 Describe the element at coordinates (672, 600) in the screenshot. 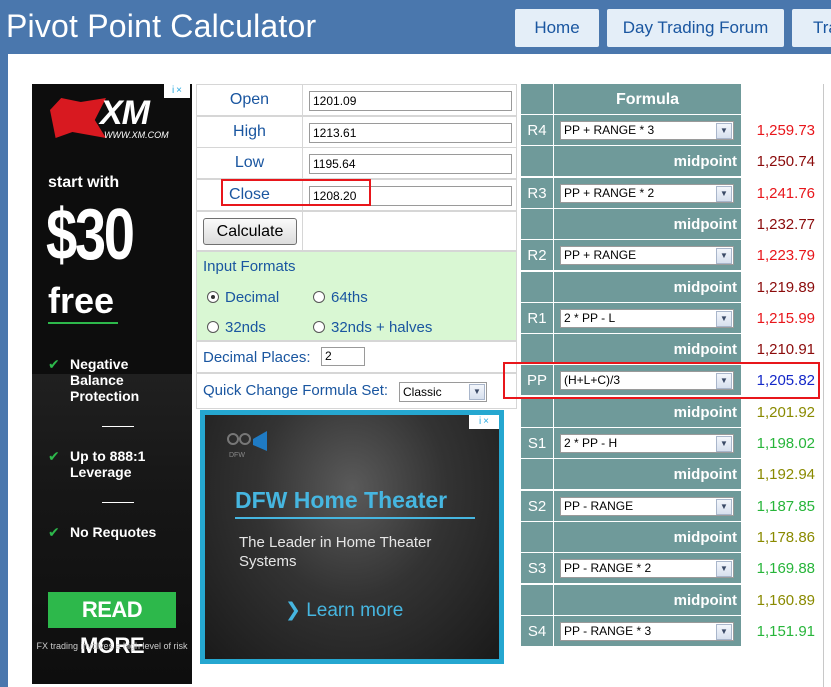

I see `pivot-midpoint-row: midpoint 1,160.89` at that location.